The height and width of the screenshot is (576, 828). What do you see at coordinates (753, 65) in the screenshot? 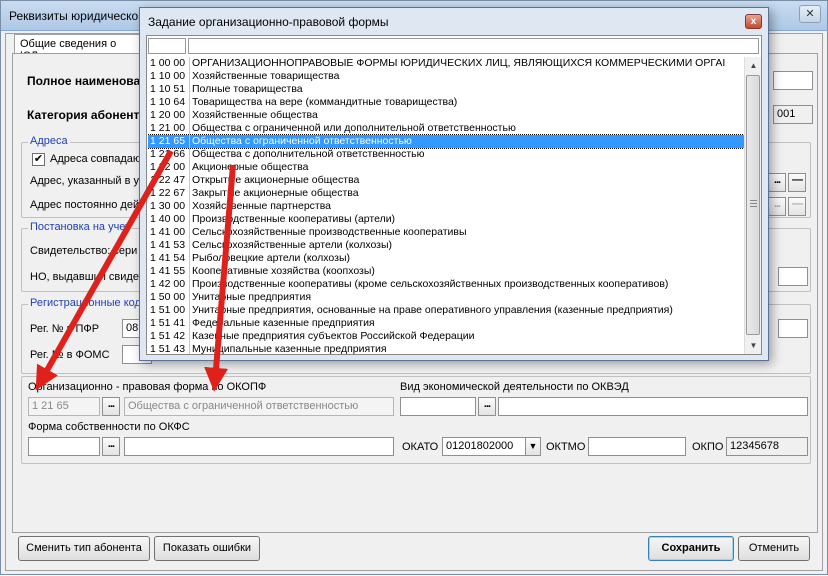
I see `scroll-up-icon: ▲` at bounding box center [753, 65].